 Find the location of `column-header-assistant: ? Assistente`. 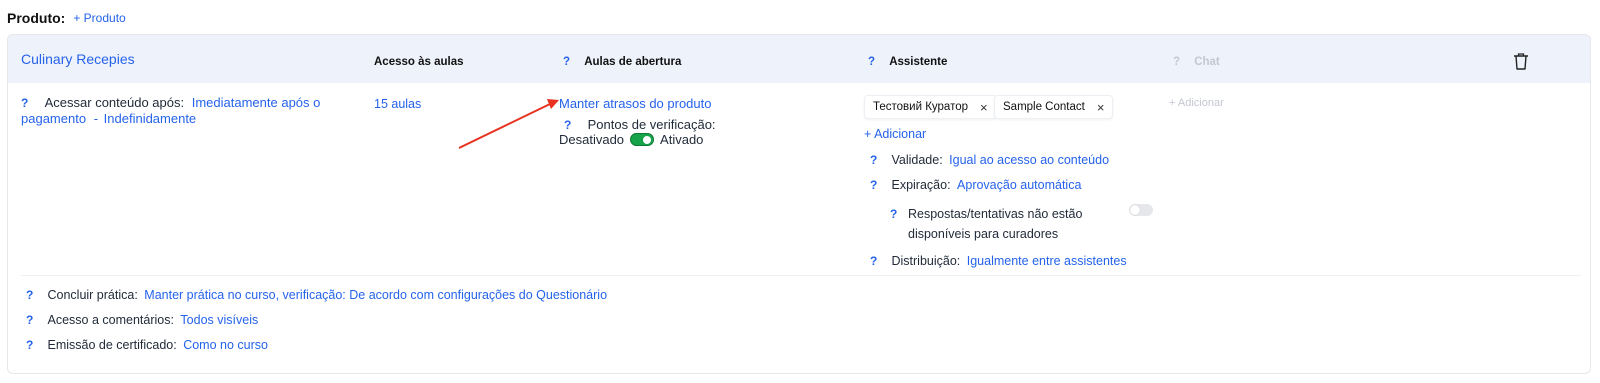

column-header-assistant: ? Assistente is located at coordinates (907, 62).